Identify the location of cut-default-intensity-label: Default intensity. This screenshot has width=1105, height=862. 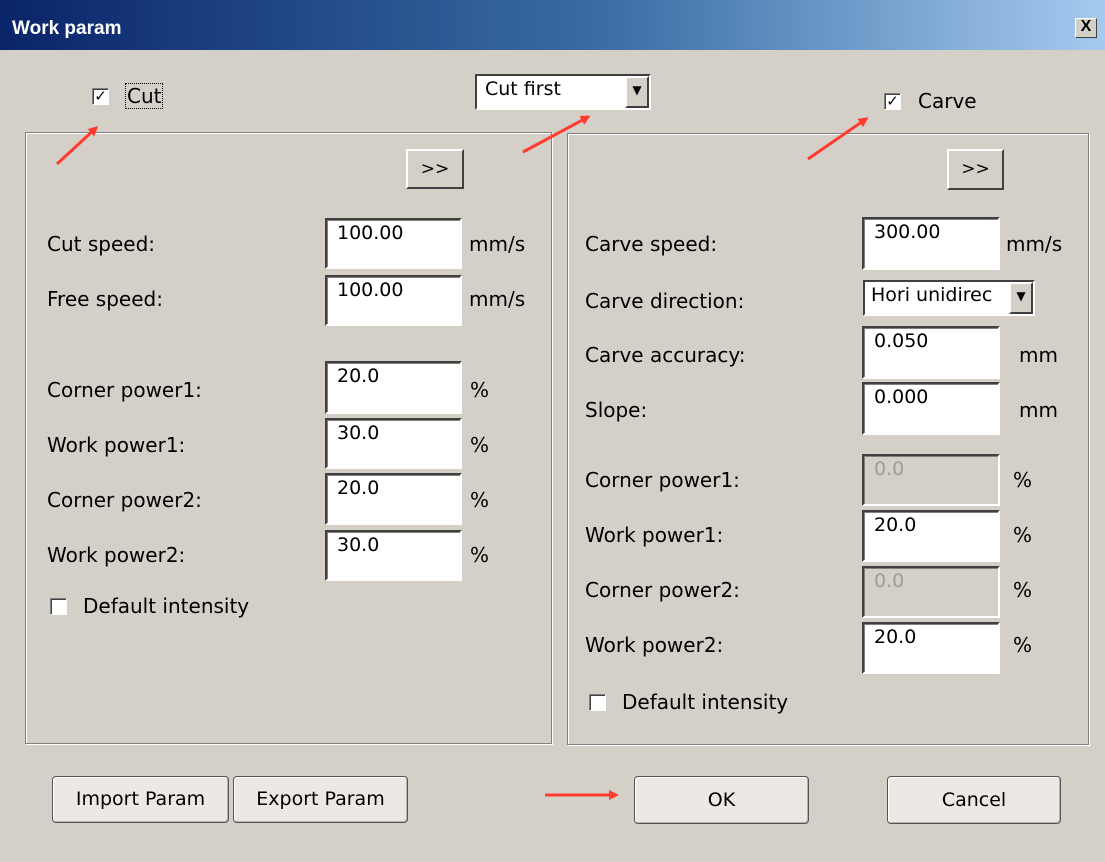
(166, 606).